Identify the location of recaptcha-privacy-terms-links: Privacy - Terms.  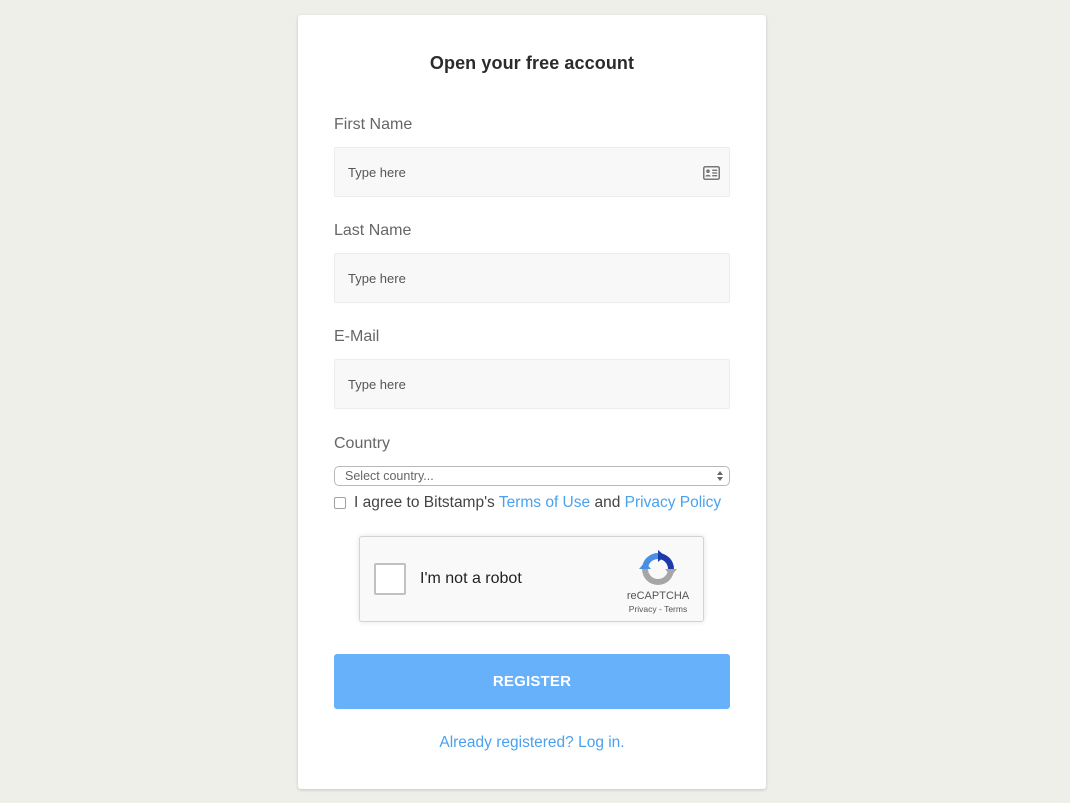
(658, 609).